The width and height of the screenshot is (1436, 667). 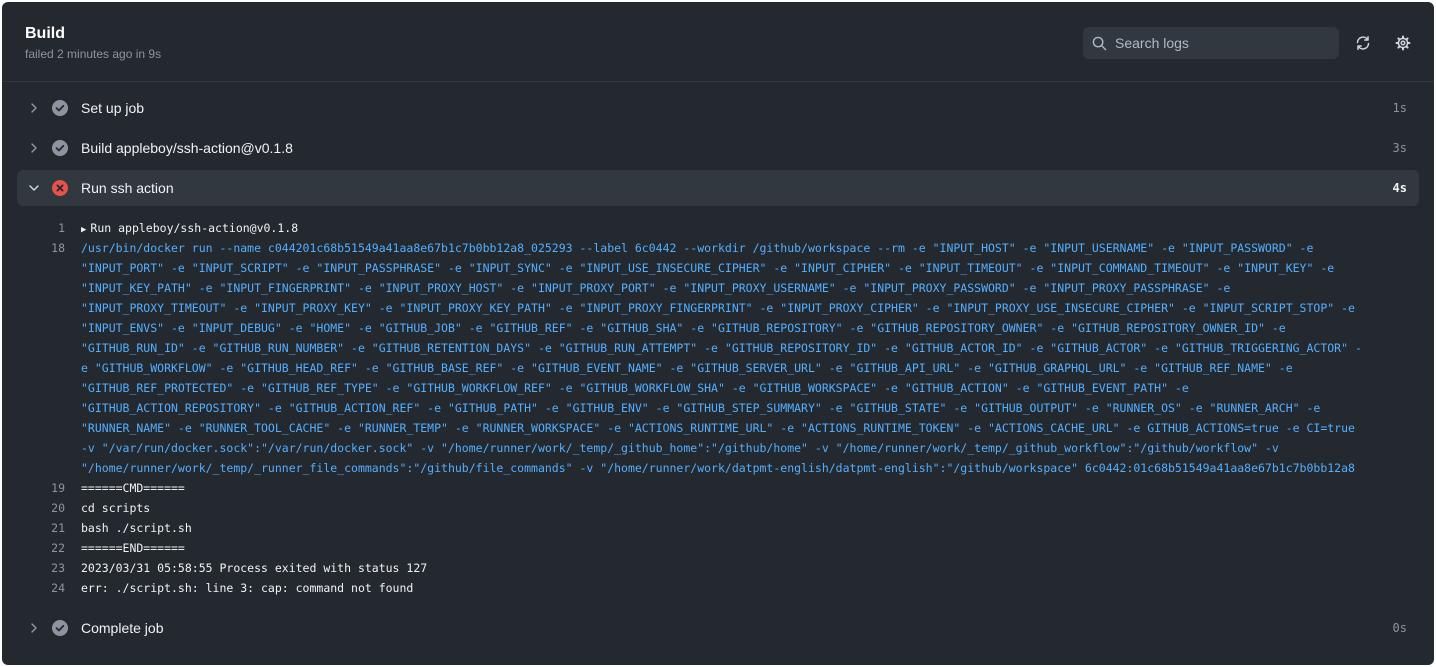 What do you see at coordinates (1399, 188) in the screenshot?
I see `step-duration: 4s` at bounding box center [1399, 188].